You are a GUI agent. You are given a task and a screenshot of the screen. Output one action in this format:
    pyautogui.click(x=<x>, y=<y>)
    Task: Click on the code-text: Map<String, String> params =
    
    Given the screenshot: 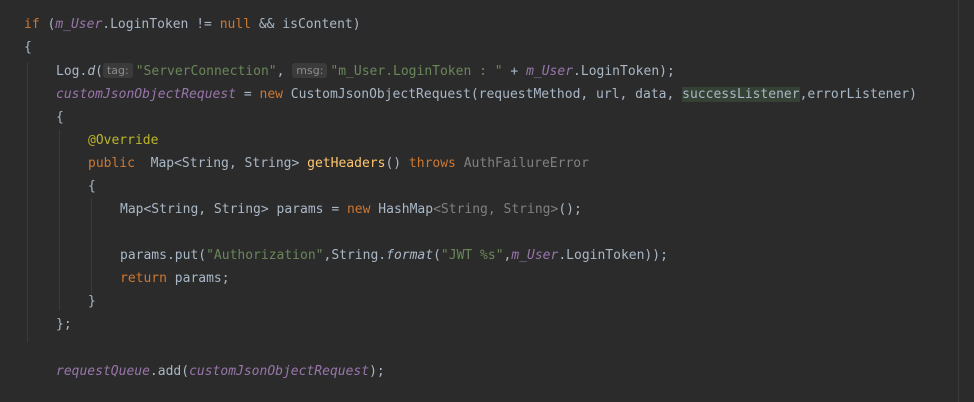 What is the action you would take?
    pyautogui.click(x=233, y=209)
    